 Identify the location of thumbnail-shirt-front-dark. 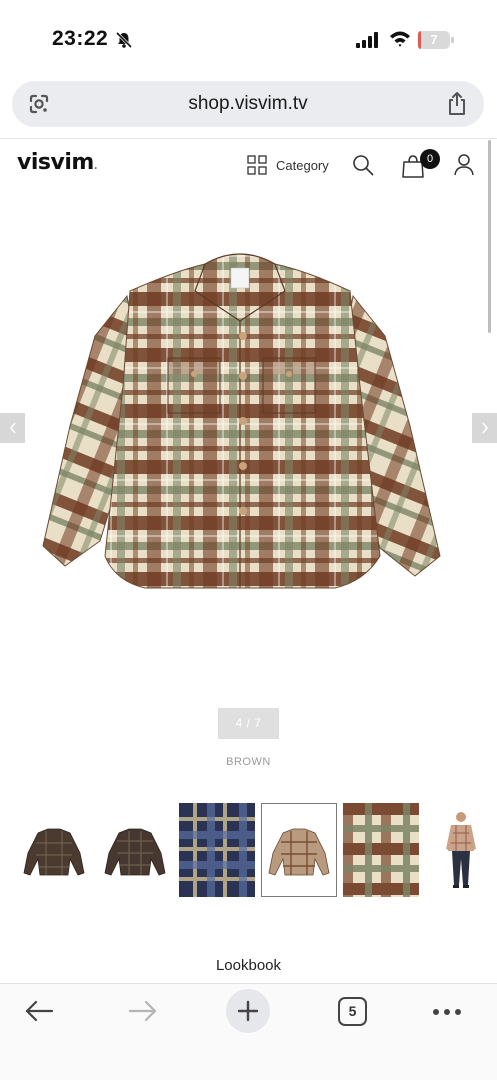
(54, 850).